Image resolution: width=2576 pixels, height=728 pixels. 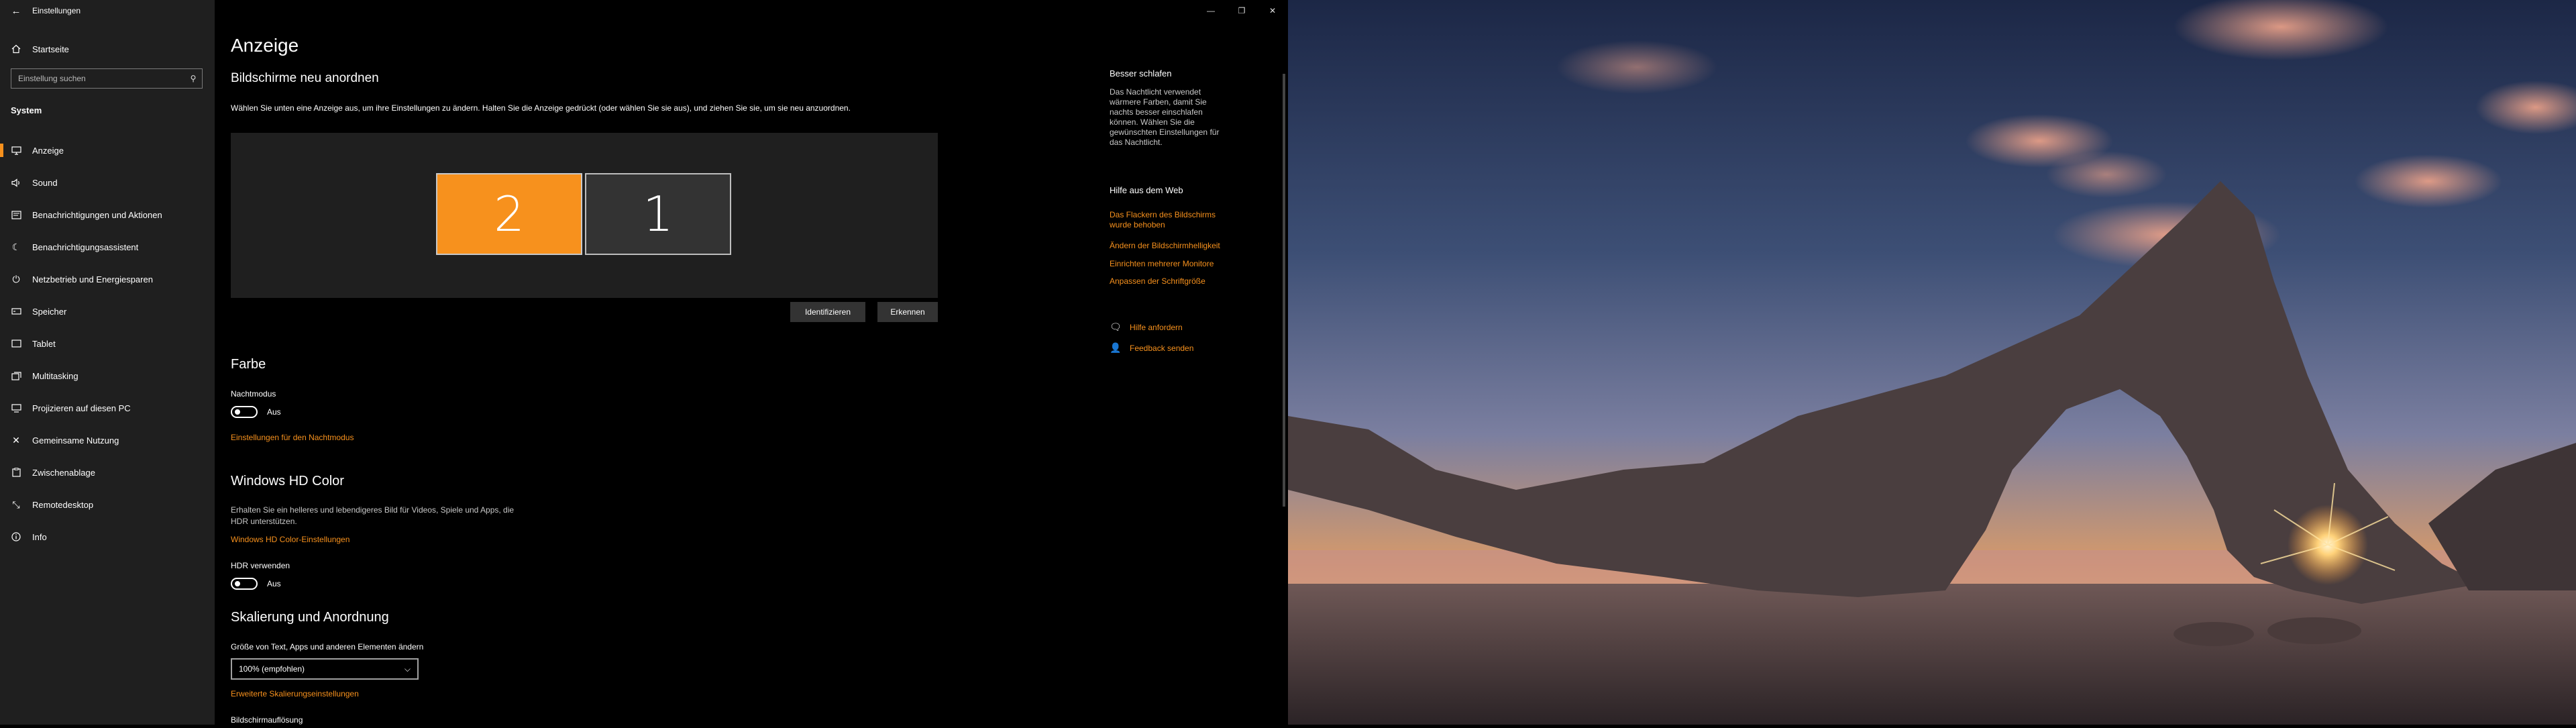 What do you see at coordinates (16, 150) in the screenshot?
I see `monitor-icon` at bounding box center [16, 150].